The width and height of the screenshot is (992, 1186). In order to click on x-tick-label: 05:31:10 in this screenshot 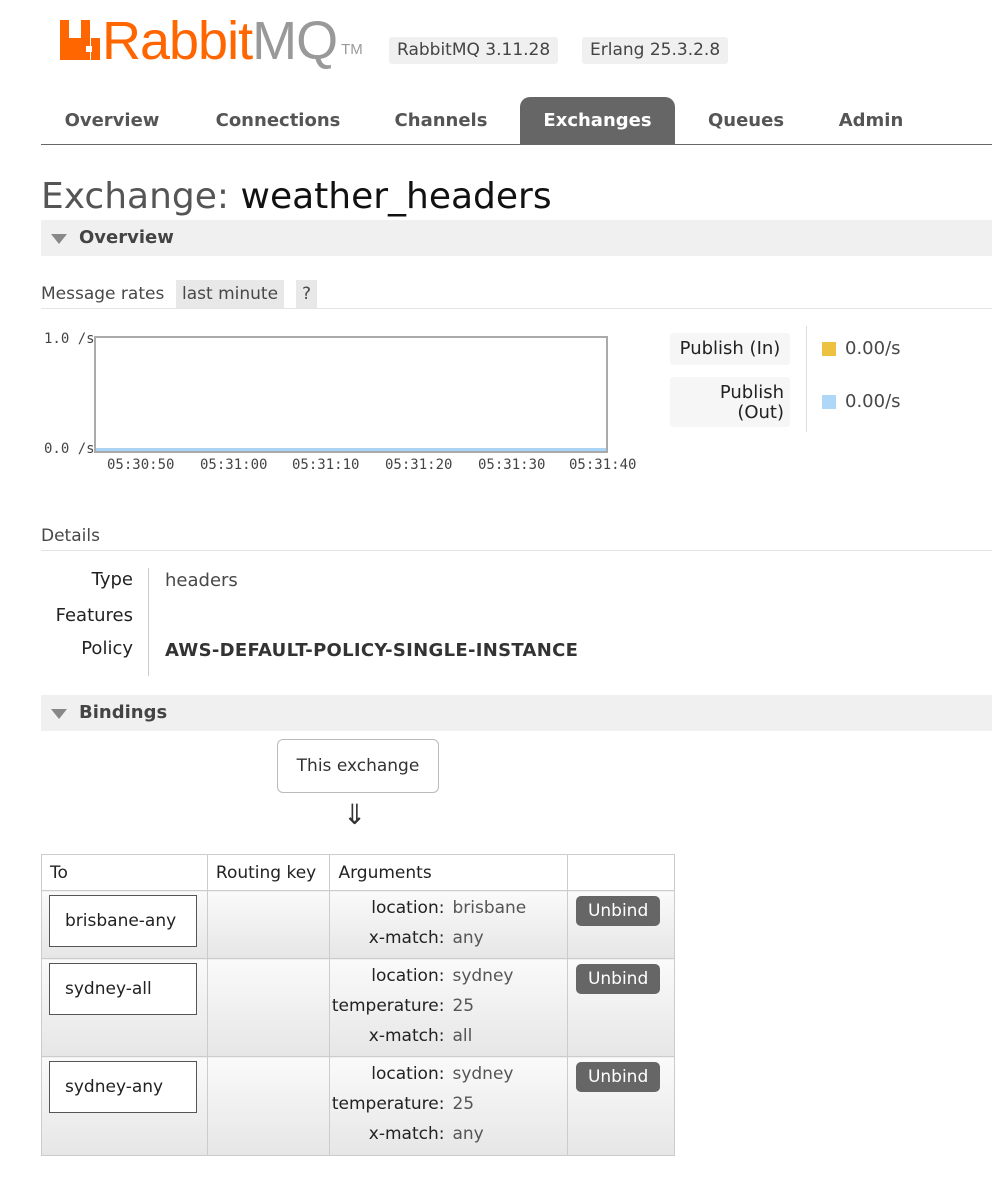, I will do `click(326, 465)`.